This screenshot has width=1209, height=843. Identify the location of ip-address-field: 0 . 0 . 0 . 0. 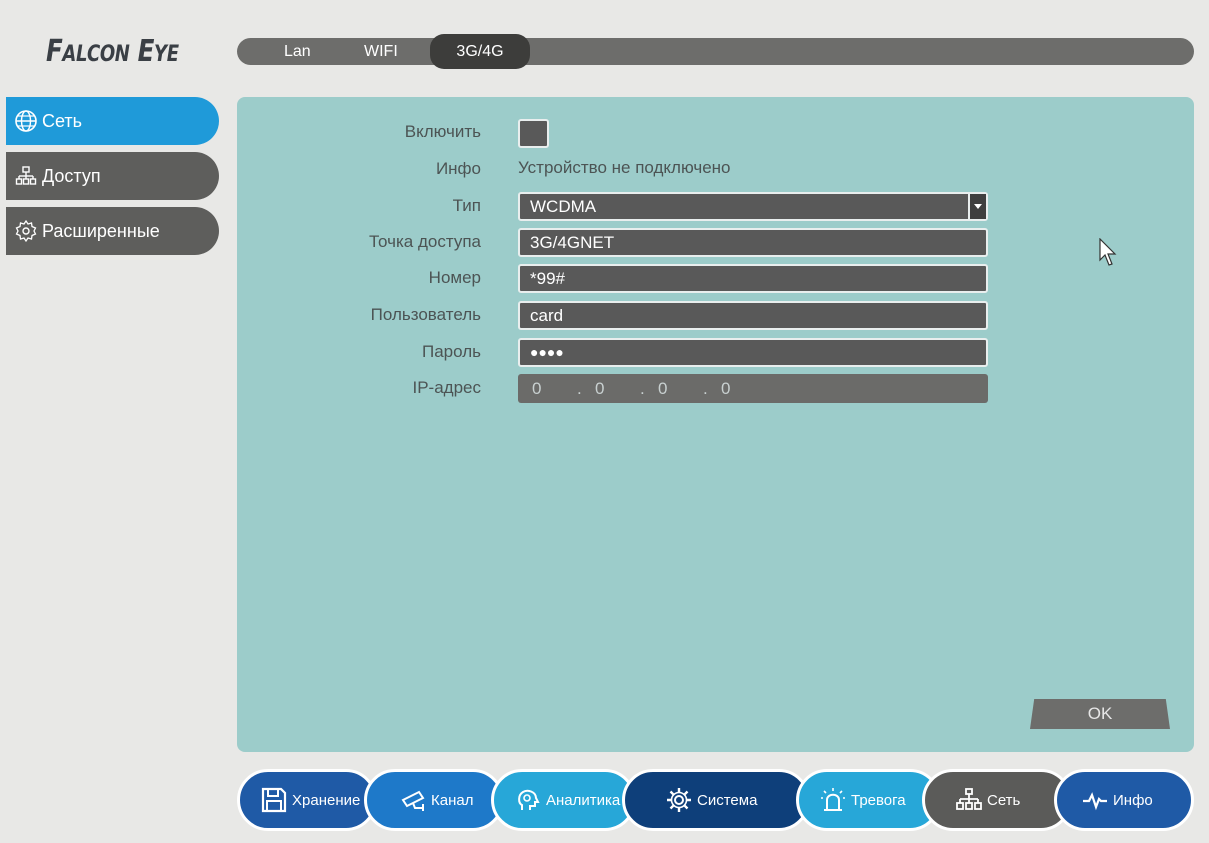
(753, 388).